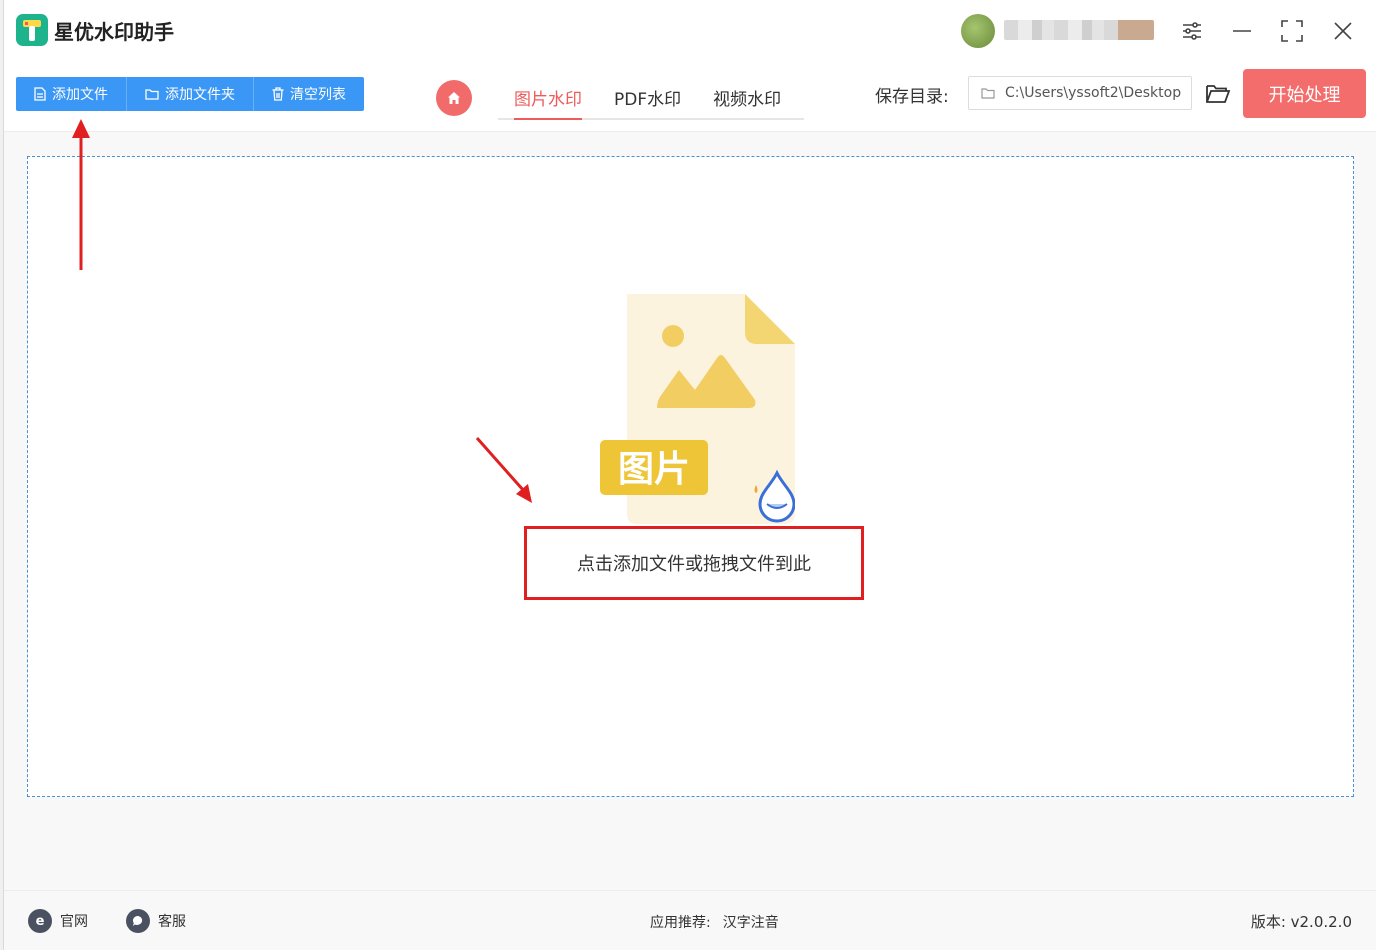  What do you see at coordinates (747, 97) in the screenshot?
I see `tab-video-watermark: 视频水印` at bounding box center [747, 97].